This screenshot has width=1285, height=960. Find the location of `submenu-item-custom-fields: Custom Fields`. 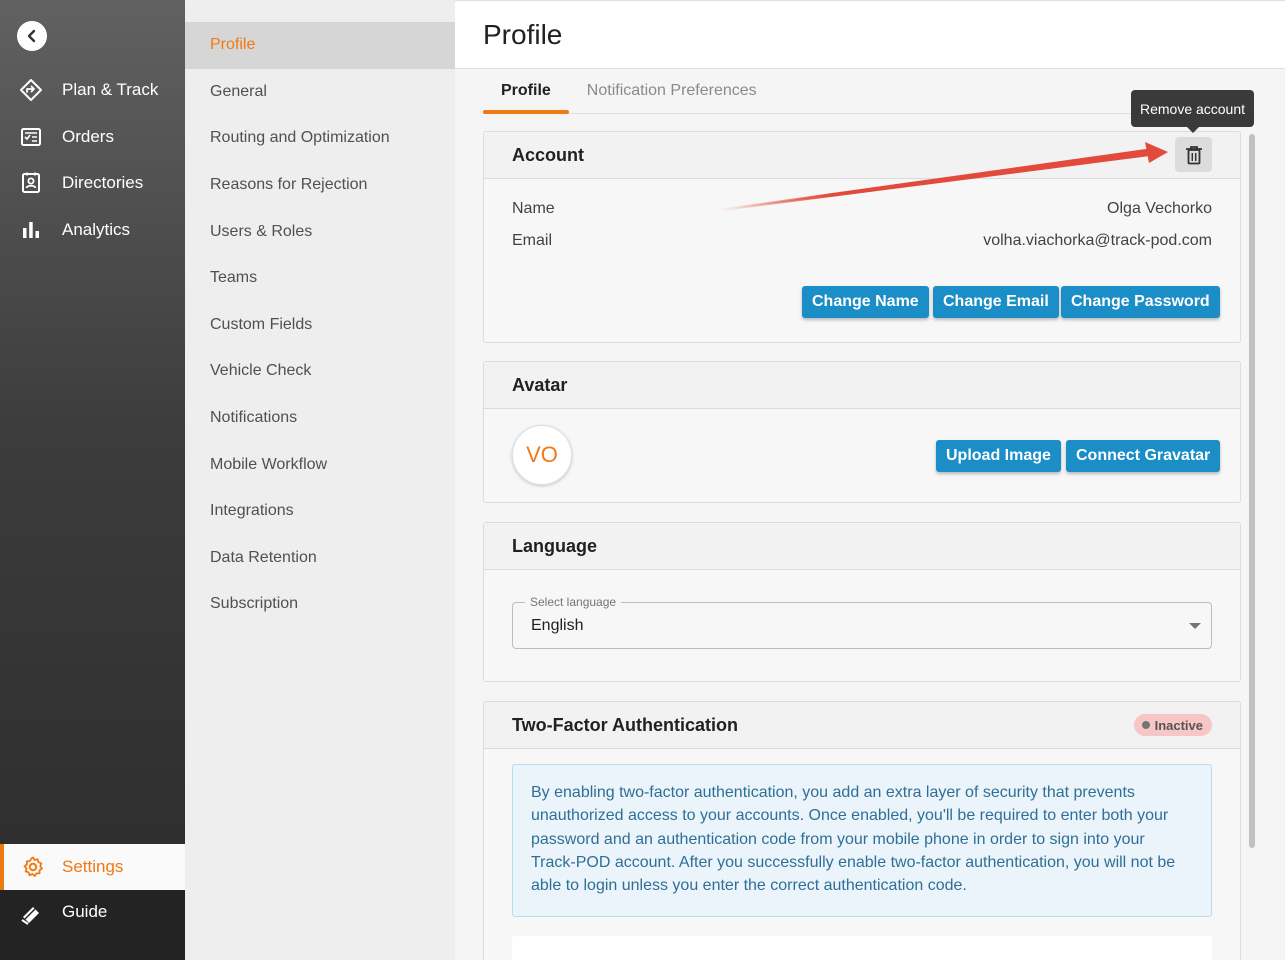

submenu-item-custom-fields: Custom Fields is located at coordinates (320, 325).